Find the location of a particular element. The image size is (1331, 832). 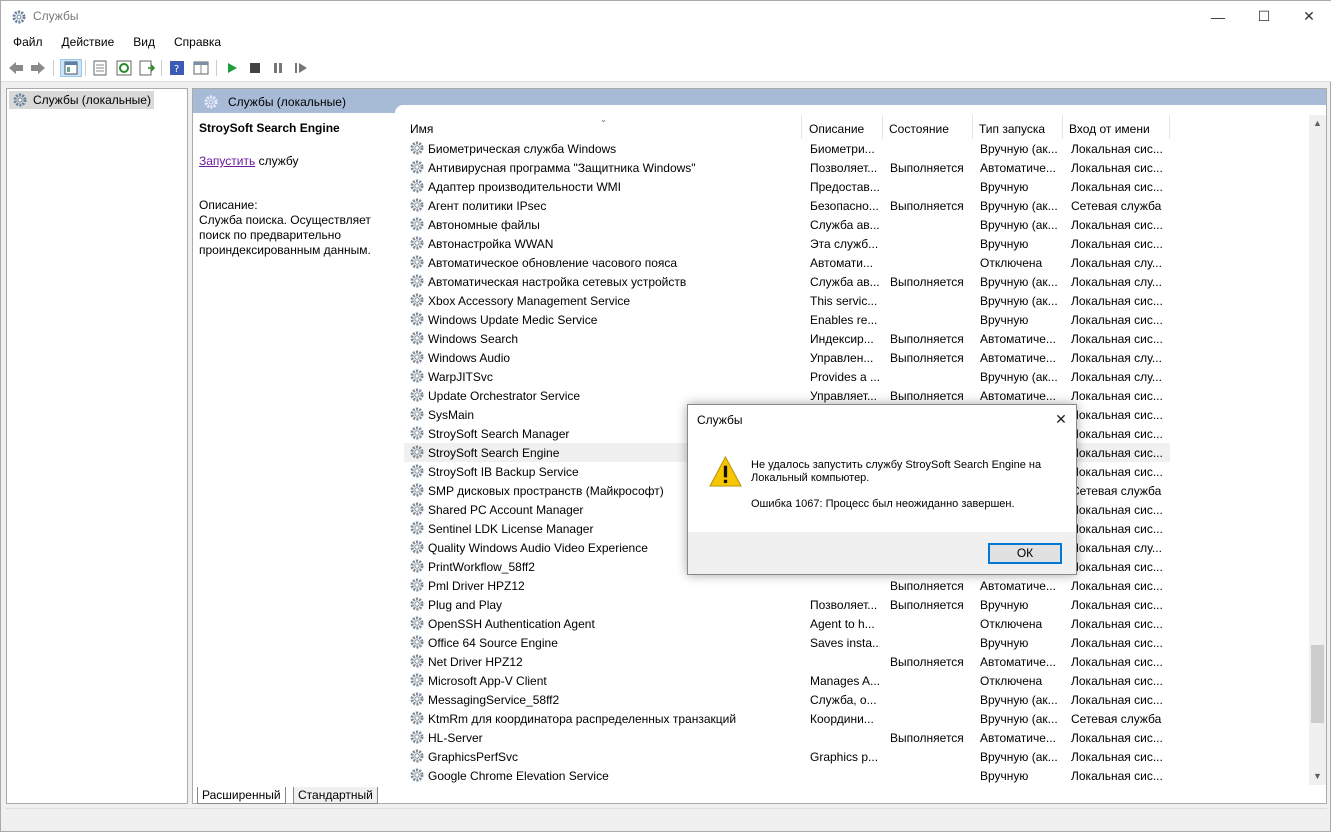

restart-service-icon is located at coordinates (301, 68).